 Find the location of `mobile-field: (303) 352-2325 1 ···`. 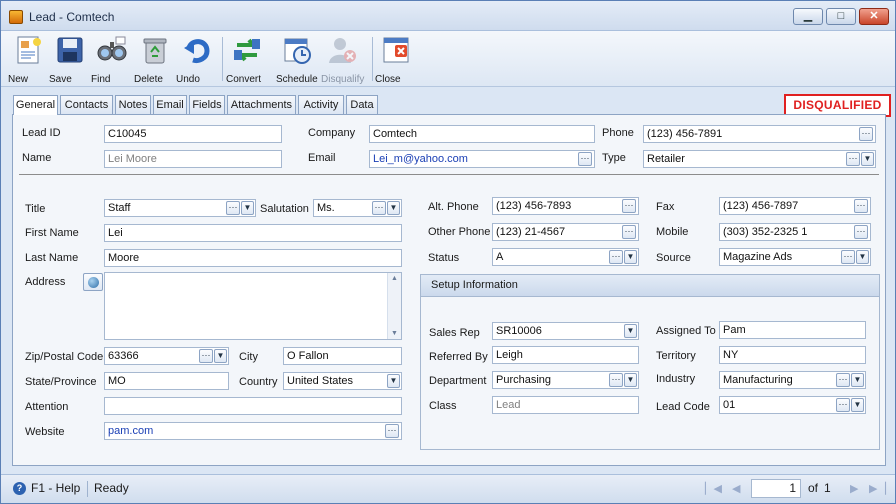

mobile-field: (303) 352-2325 1 ··· is located at coordinates (795, 232).